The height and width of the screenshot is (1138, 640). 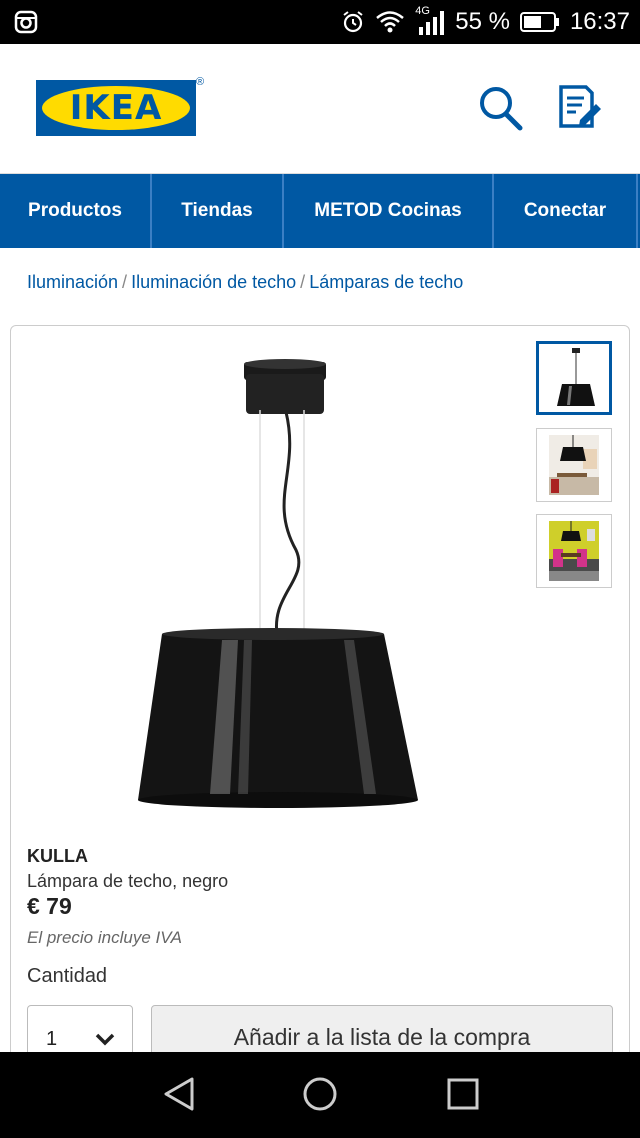 I want to click on logo-text: IKEA, so click(x=116, y=108).